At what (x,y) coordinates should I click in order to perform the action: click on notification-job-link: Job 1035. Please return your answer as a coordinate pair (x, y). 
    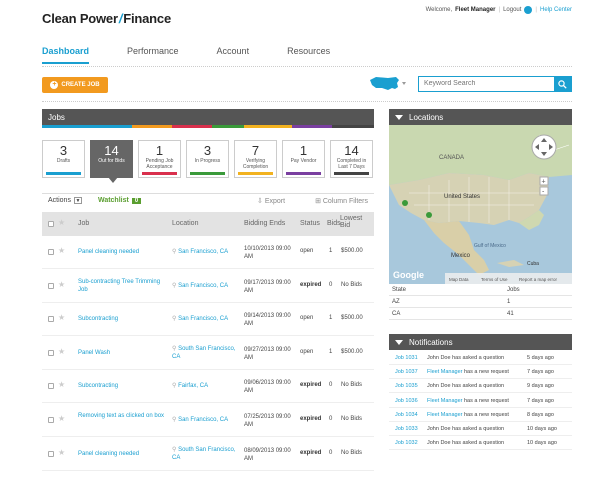
    Looking at the image, I should click on (406, 386).